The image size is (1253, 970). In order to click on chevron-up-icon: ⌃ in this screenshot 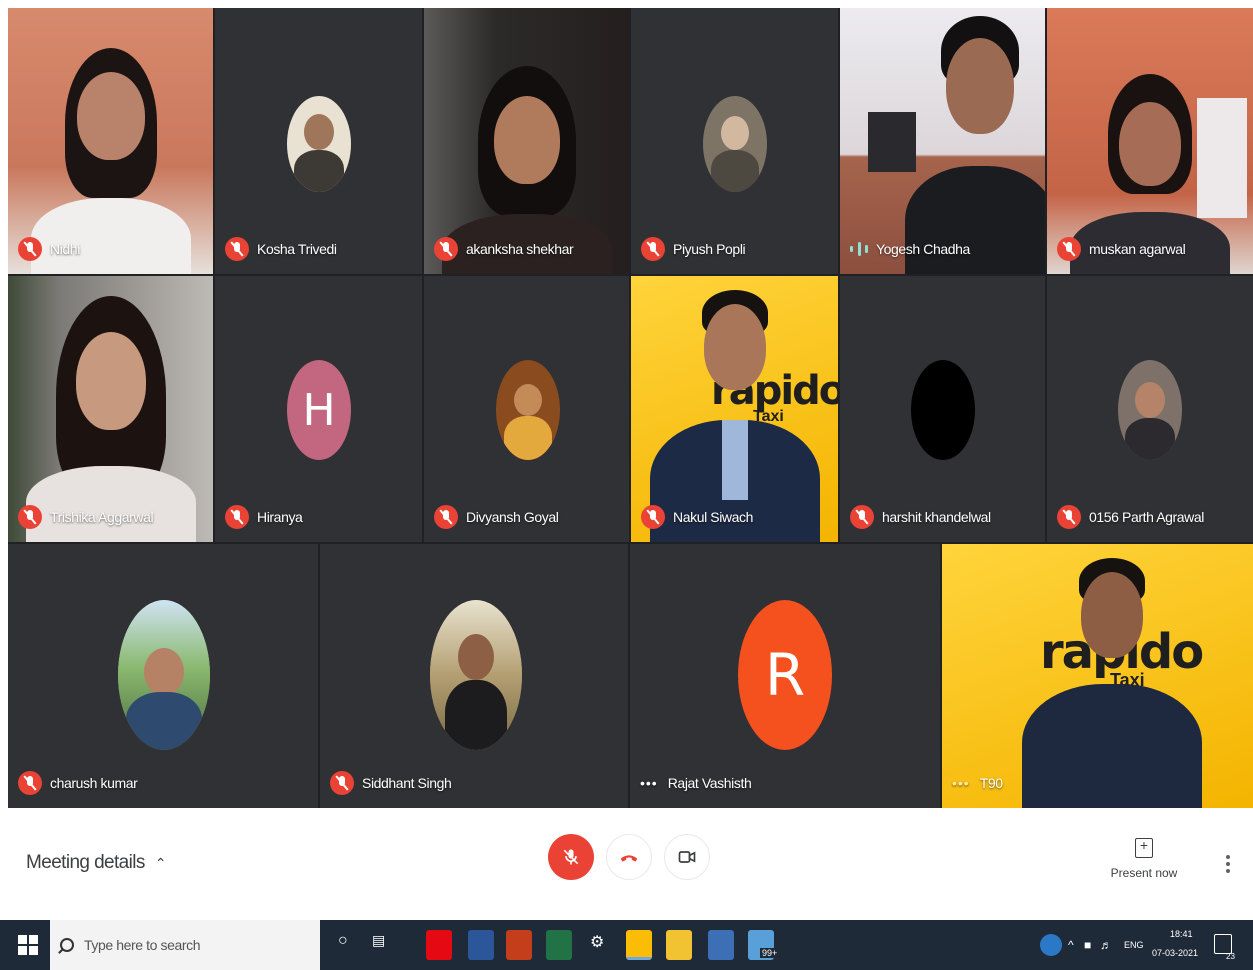, I will do `click(160, 862)`.